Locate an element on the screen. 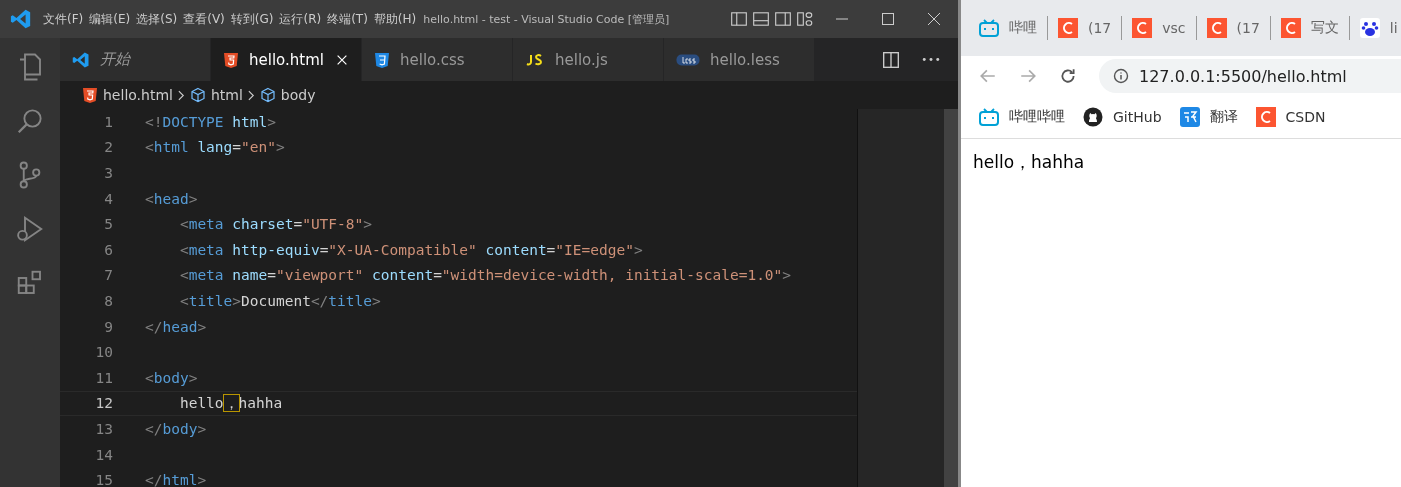  line-number: 5 is located at coordinates (108, 224).